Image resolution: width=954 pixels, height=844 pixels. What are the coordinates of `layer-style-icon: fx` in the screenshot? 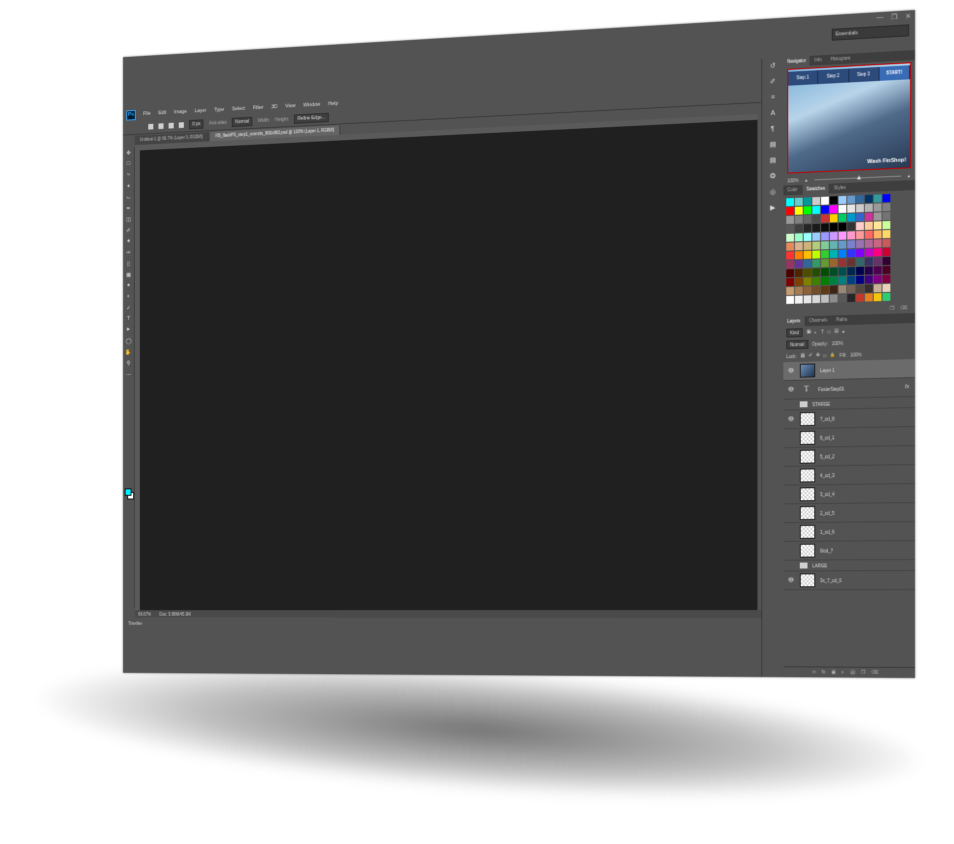 It's located at (824, 672).